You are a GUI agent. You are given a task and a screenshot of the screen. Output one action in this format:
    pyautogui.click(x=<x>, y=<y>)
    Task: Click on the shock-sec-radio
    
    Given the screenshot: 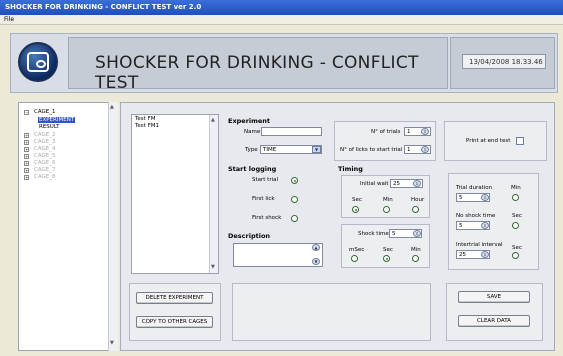 What is the action you would take?
    pyautogui.click(x=386, y=258)
    